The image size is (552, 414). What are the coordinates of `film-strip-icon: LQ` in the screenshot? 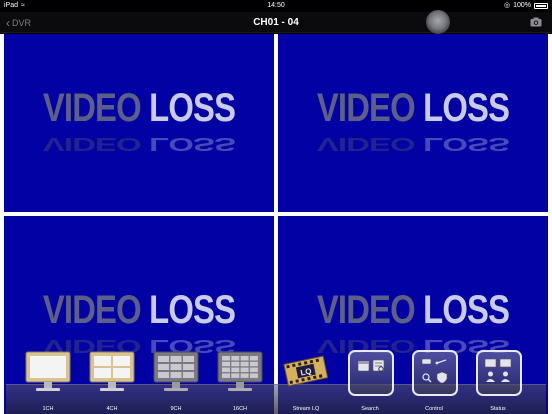 It's located at (306, 371).